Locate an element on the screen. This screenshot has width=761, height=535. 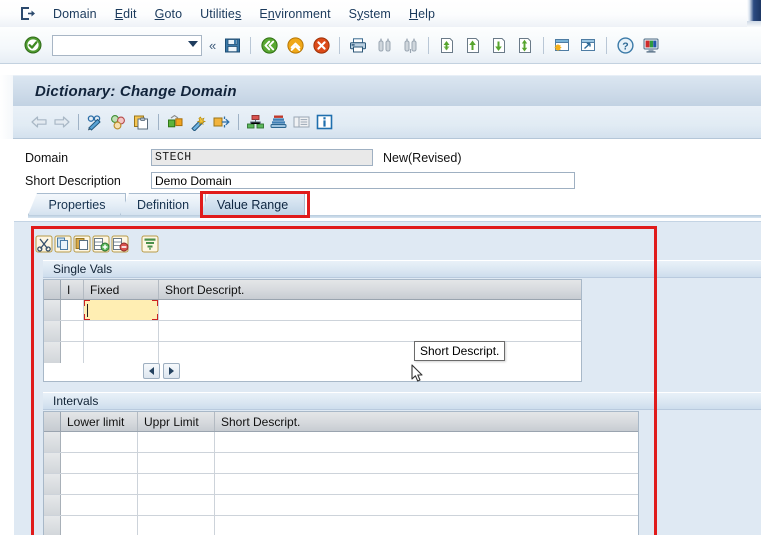
activate-icon is located at coordinates (175, 122).